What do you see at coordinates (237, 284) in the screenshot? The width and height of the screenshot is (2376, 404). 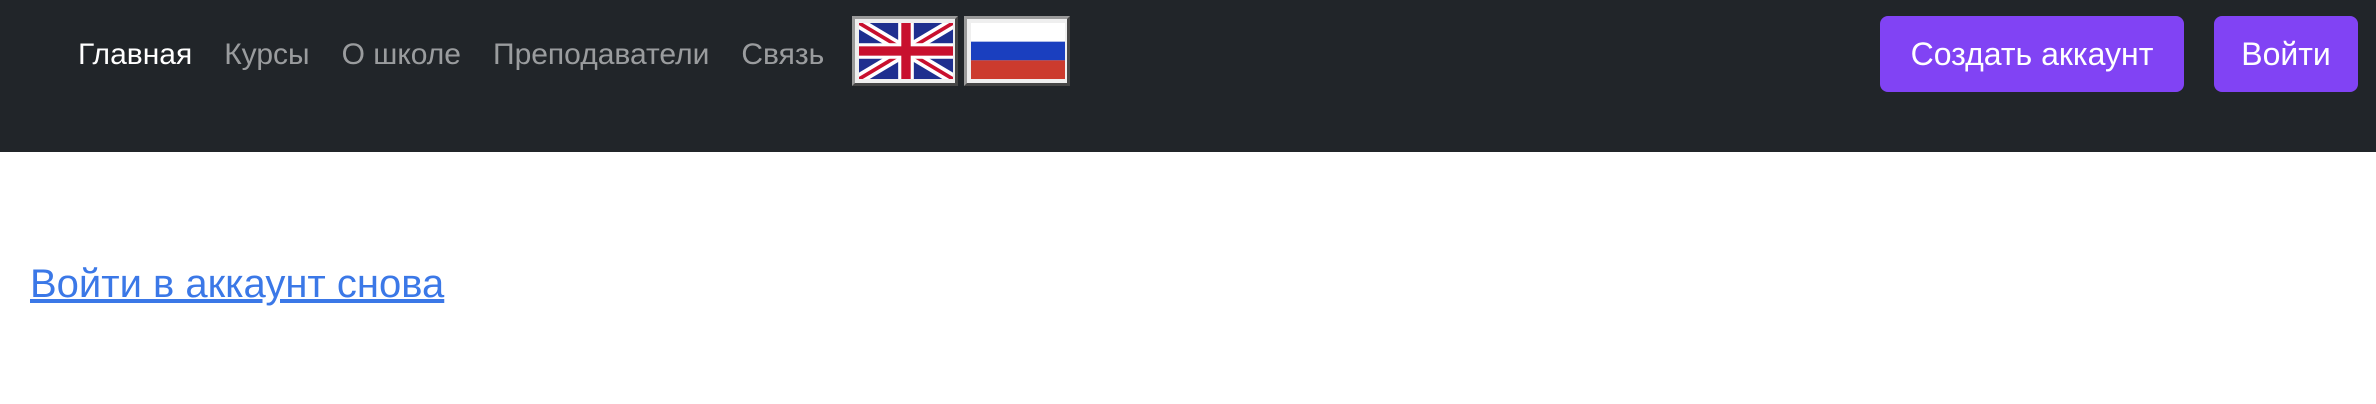 I see `relogin-link: Войти в аккаунт снова` at bounding box center [237, 284].